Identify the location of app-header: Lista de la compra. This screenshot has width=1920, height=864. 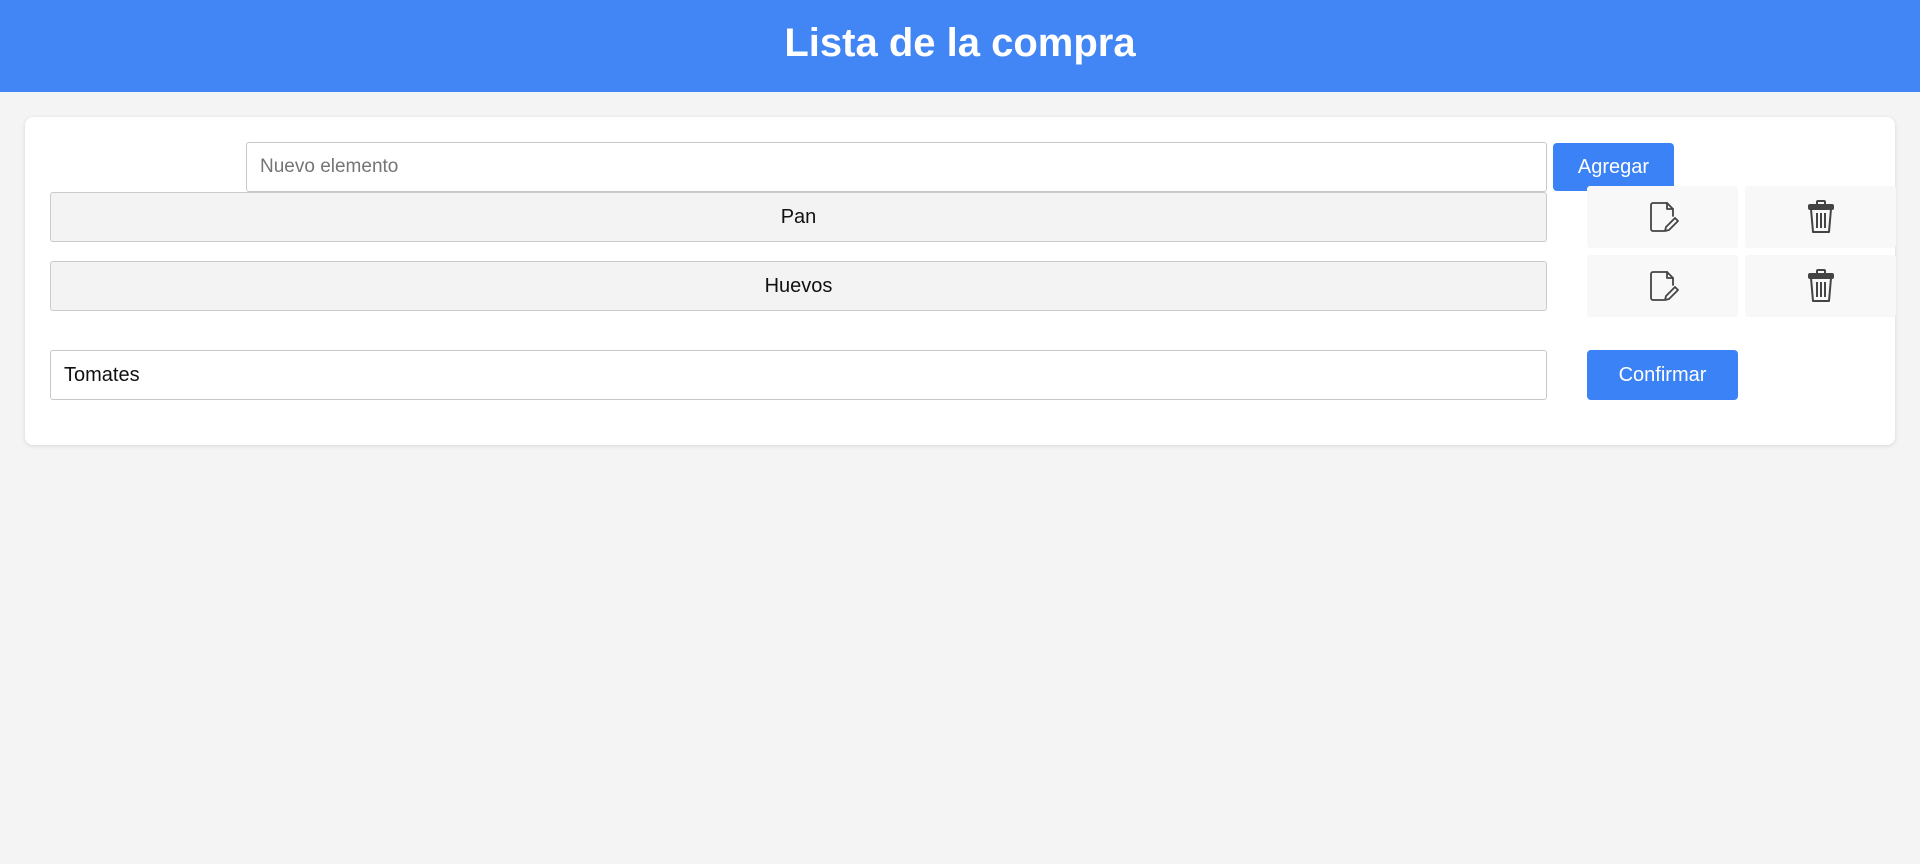
(960, 46).